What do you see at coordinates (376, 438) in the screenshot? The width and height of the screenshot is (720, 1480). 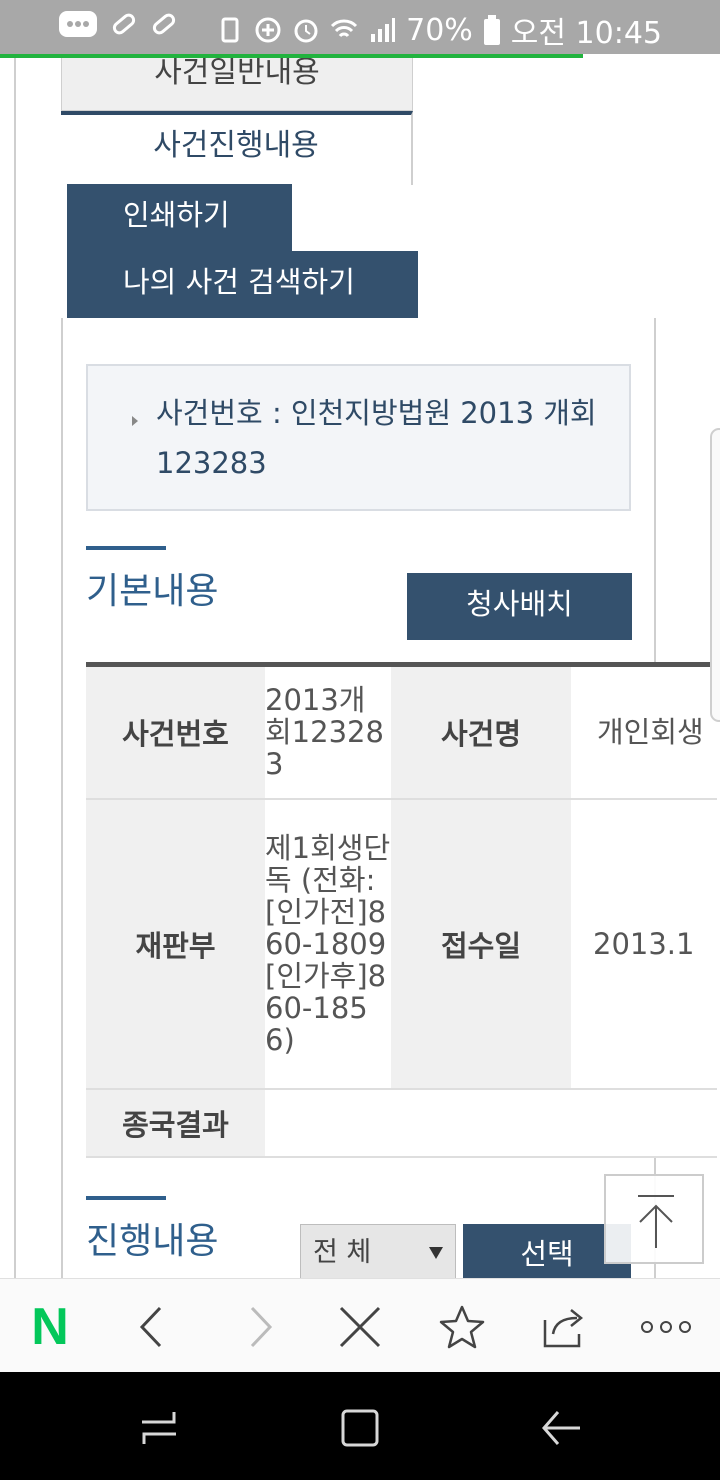 I see `case-number-text: 사건번호 : 인천지방법원 2013 개회123283` at bounding box center [376, 438].